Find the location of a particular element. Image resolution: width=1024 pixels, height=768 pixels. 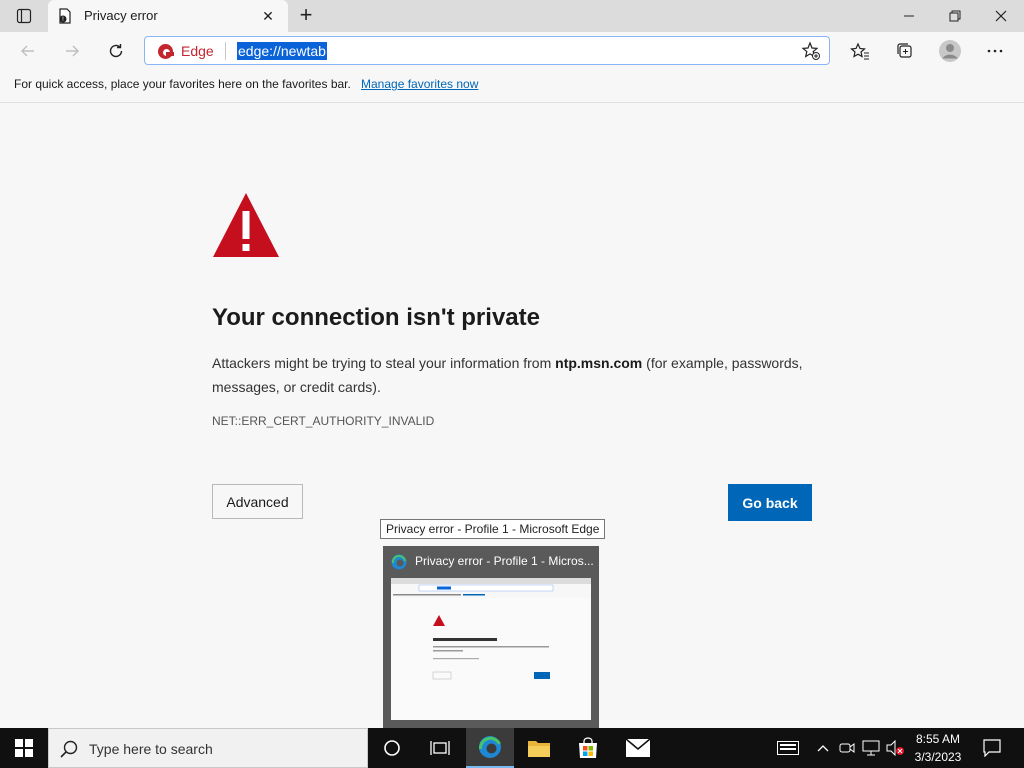

favorites-icon is located at coordinates (860, 51).